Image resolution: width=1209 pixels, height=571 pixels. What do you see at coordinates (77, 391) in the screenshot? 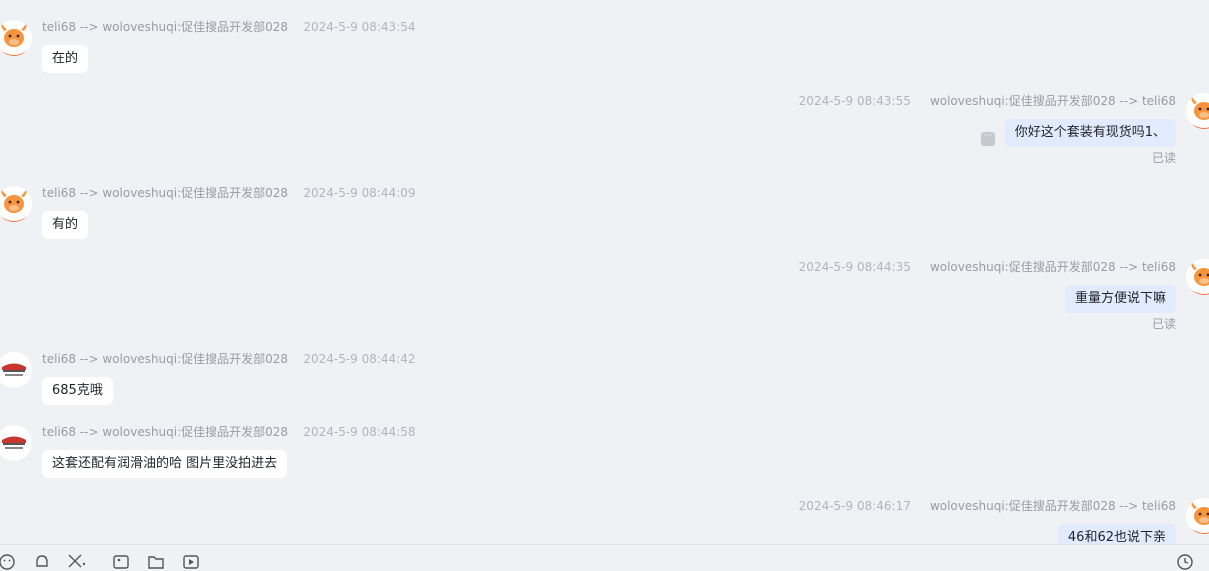
I see `message-bubble: 685克哦` at bounding box center [77, 391].